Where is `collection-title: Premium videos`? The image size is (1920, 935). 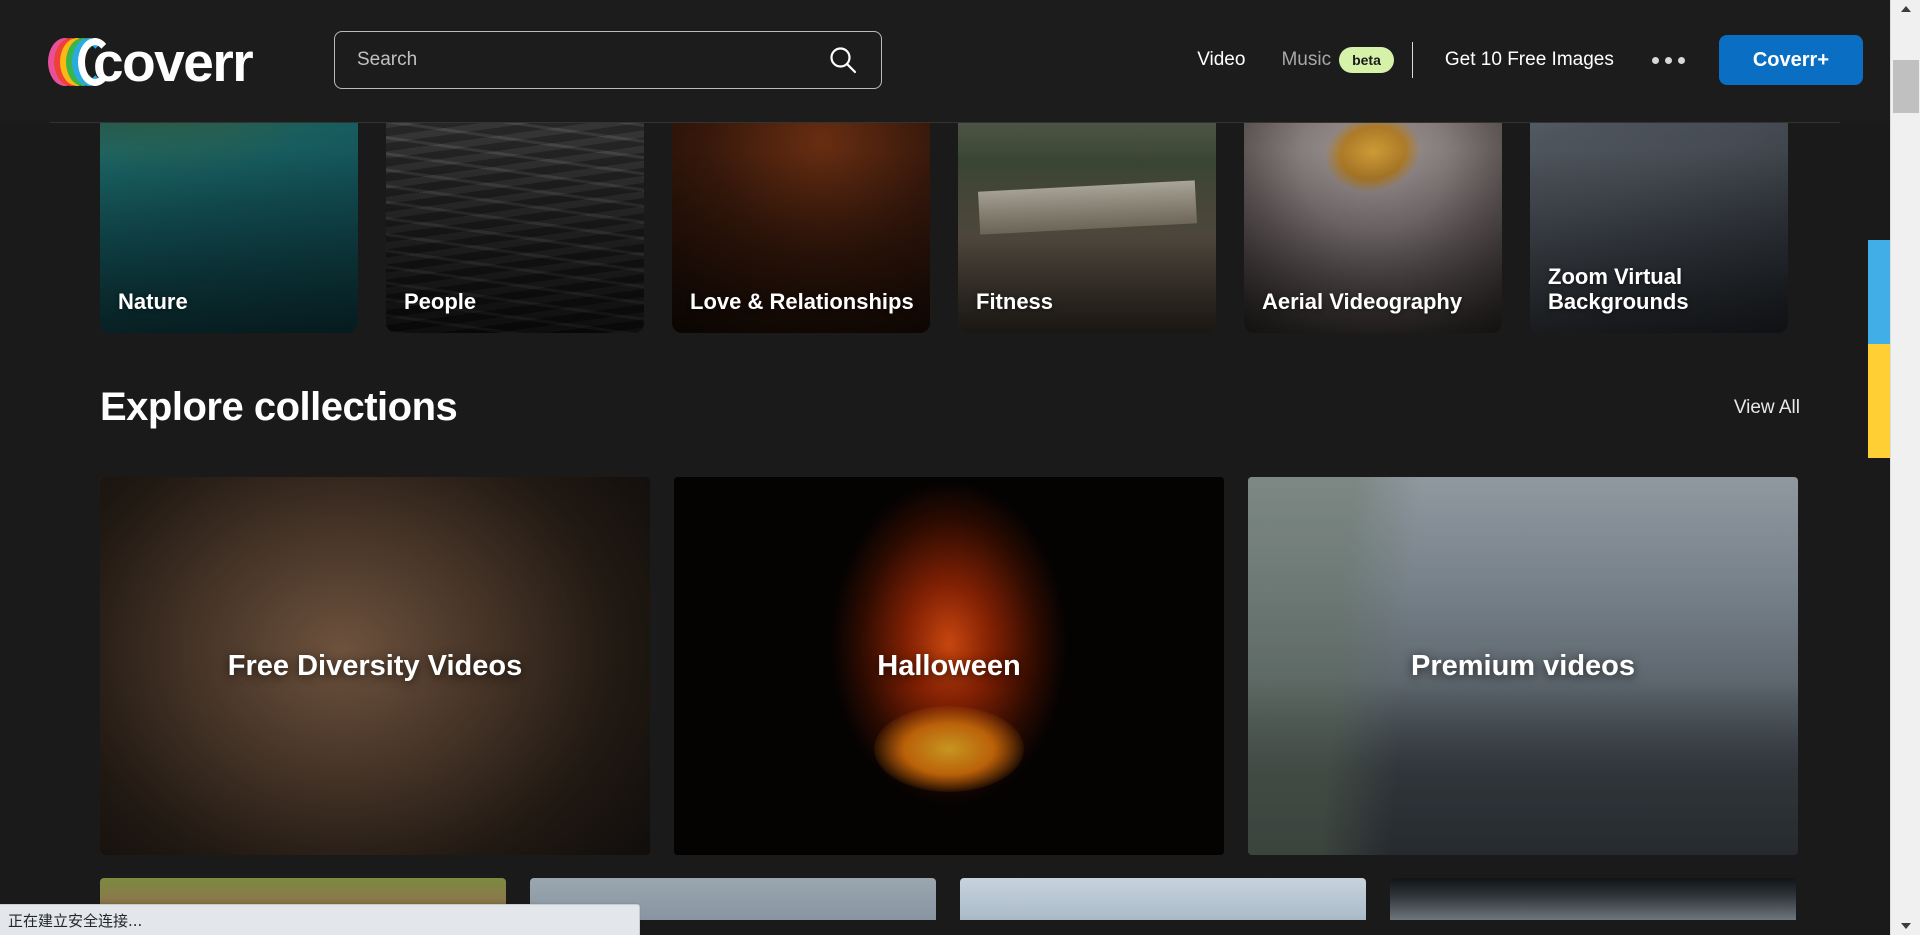
collection-title: Premium videos is located at coordinates (1523, 665).